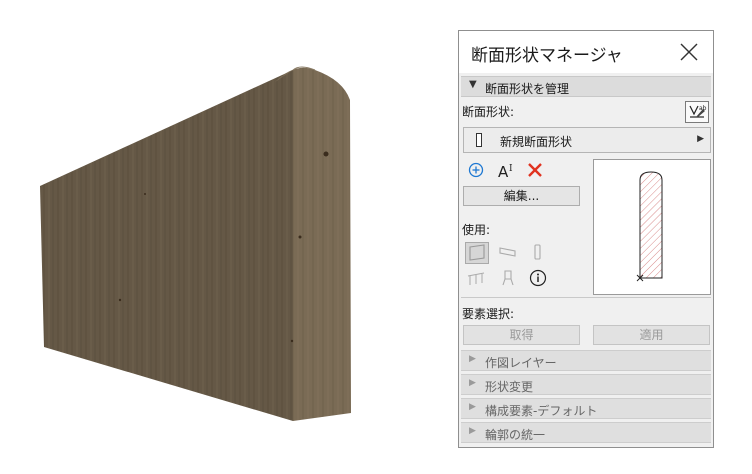 The height and width of the screenshot is (474, 752). I want to click on manage-profiles-section-header: ▼ 断面形状を管理, so click(586, 86).